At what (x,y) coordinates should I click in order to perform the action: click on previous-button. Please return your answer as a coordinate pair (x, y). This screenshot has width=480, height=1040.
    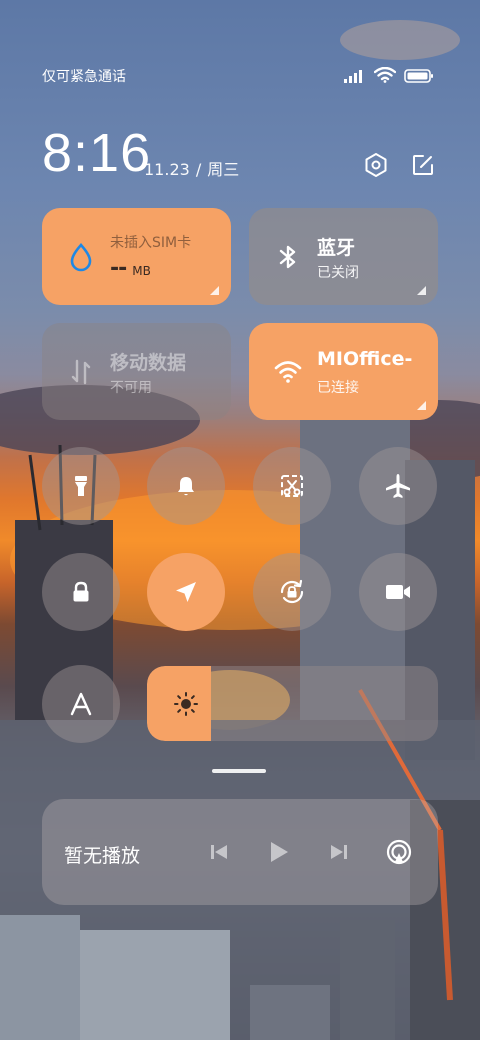
    Looking at the image, I should click on (219, 852).